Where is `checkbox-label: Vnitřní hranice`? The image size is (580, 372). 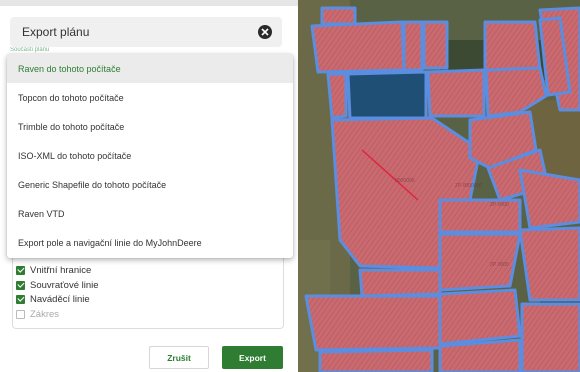 checkbox-label: Vnitřní hranice is located at coordinates (61, 270).